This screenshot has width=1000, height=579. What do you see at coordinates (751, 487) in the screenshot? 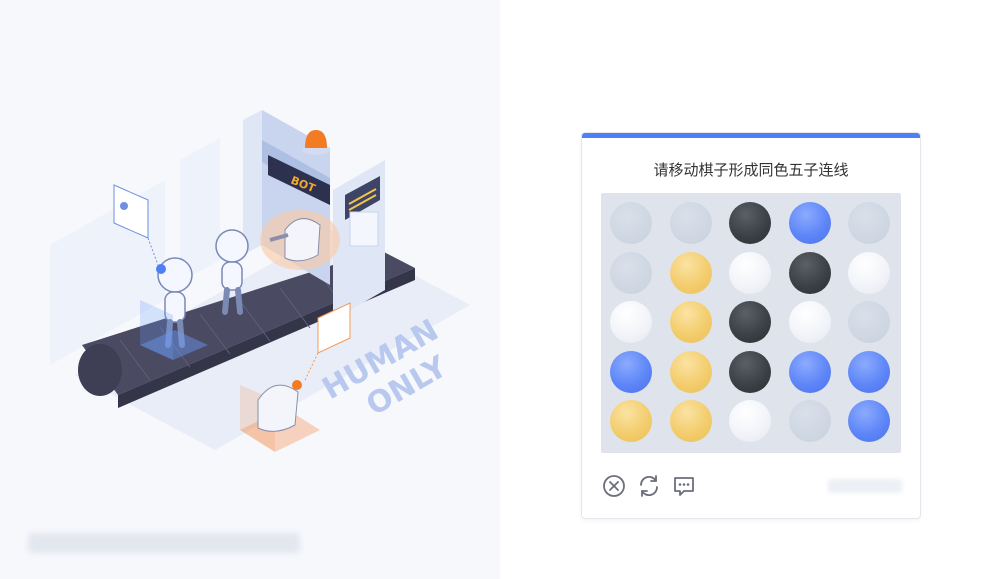
I see `captcha-footer` at bounding box center [751, 487].